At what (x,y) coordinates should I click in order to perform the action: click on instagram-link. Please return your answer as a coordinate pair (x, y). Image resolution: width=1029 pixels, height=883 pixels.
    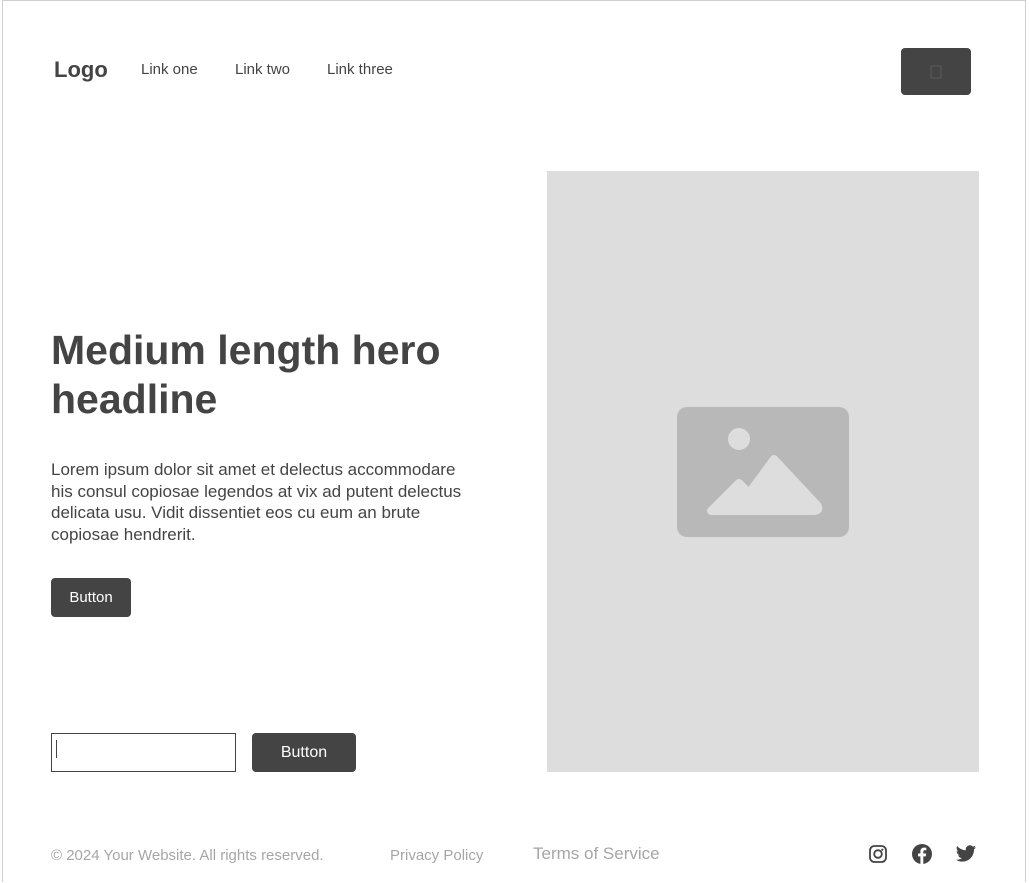
    Looking at the image, I should click on (878, 854).